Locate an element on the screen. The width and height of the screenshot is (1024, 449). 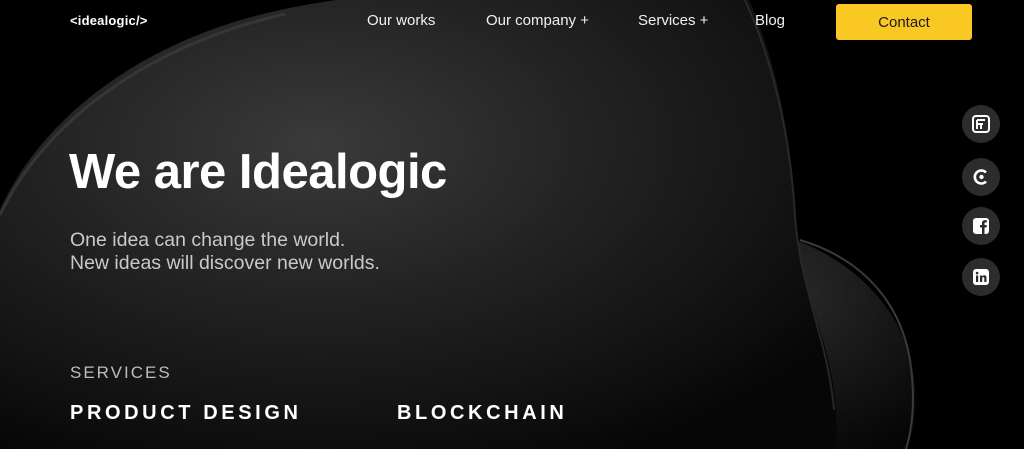
hero-subtitle-line2: New ideas will discover new worlds. is located at coordinates (225, 263).